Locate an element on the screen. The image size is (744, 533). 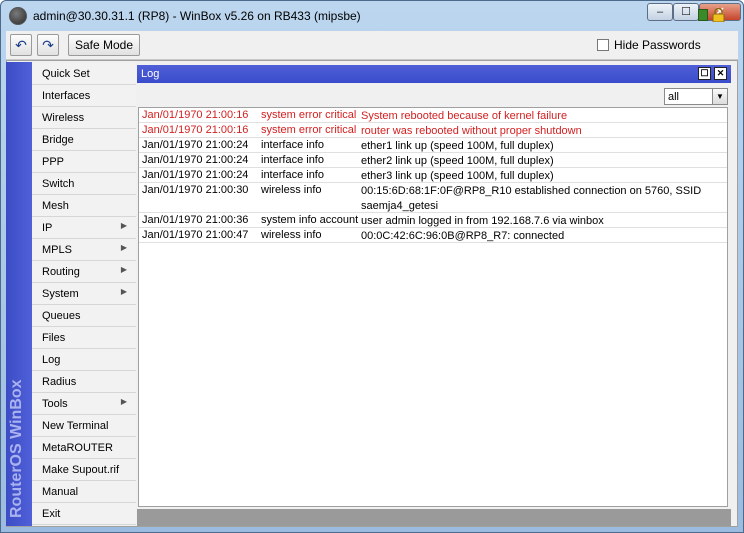
menu-item-ppp: PPP is located at coordinates (84, 162).